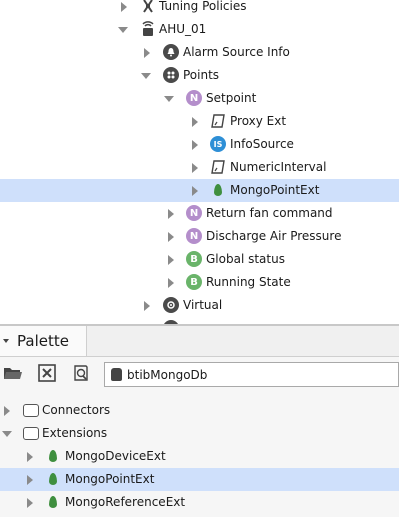  I want to click on open-palette-button, so click(14, 374).